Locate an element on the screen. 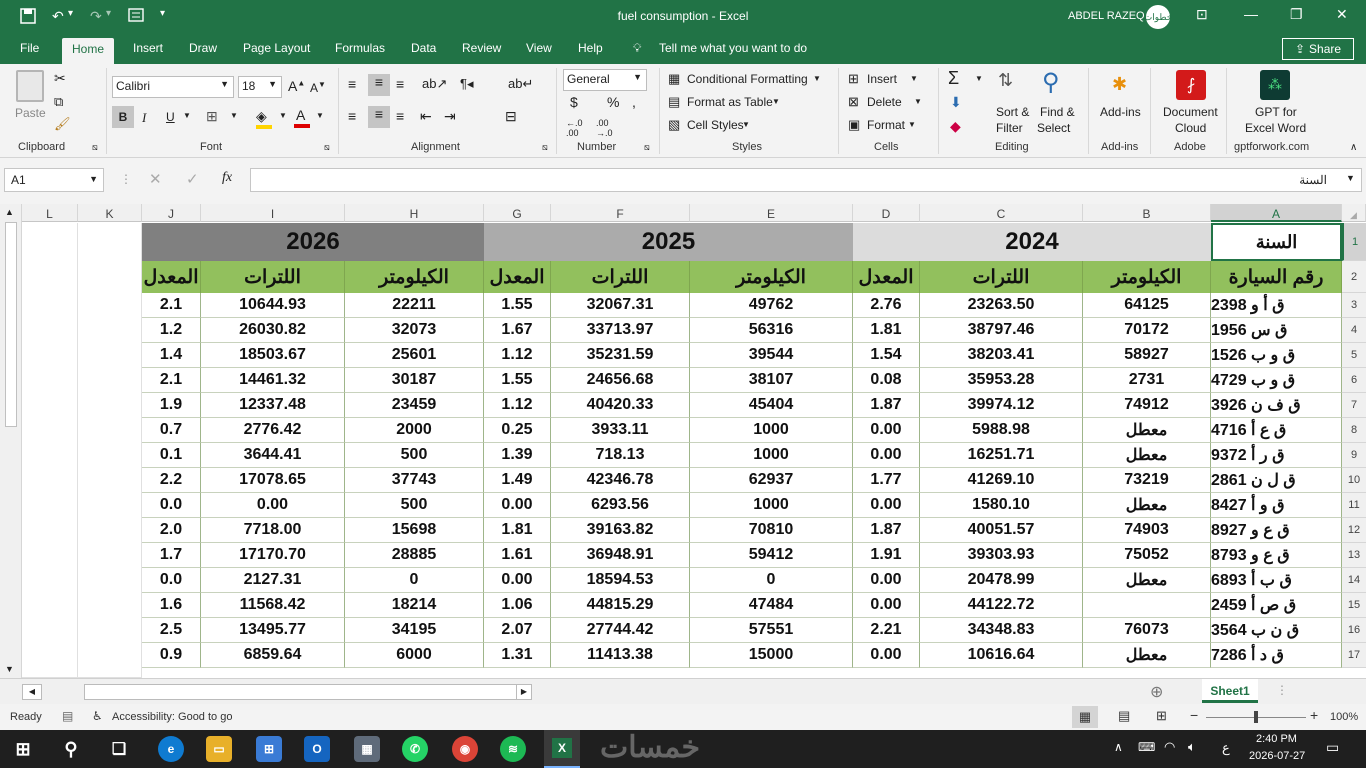 This screenshot has height=768, width=1366. data-cell: 0.9 is located at coordinates (171, 655).